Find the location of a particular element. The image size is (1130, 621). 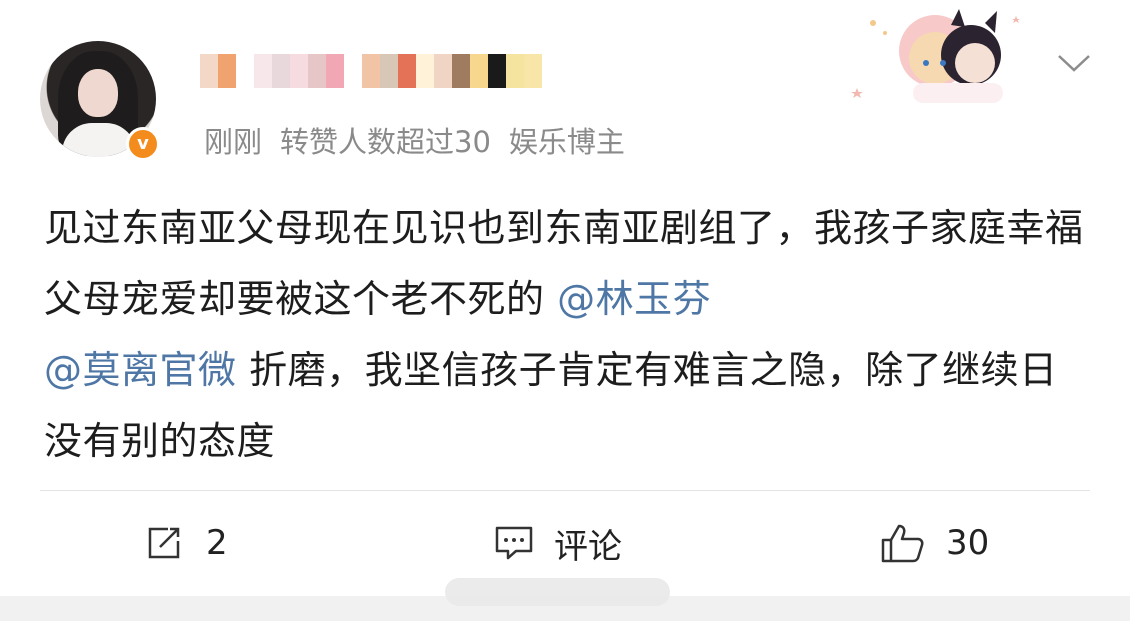

divider is located at coordinates (565, 490).